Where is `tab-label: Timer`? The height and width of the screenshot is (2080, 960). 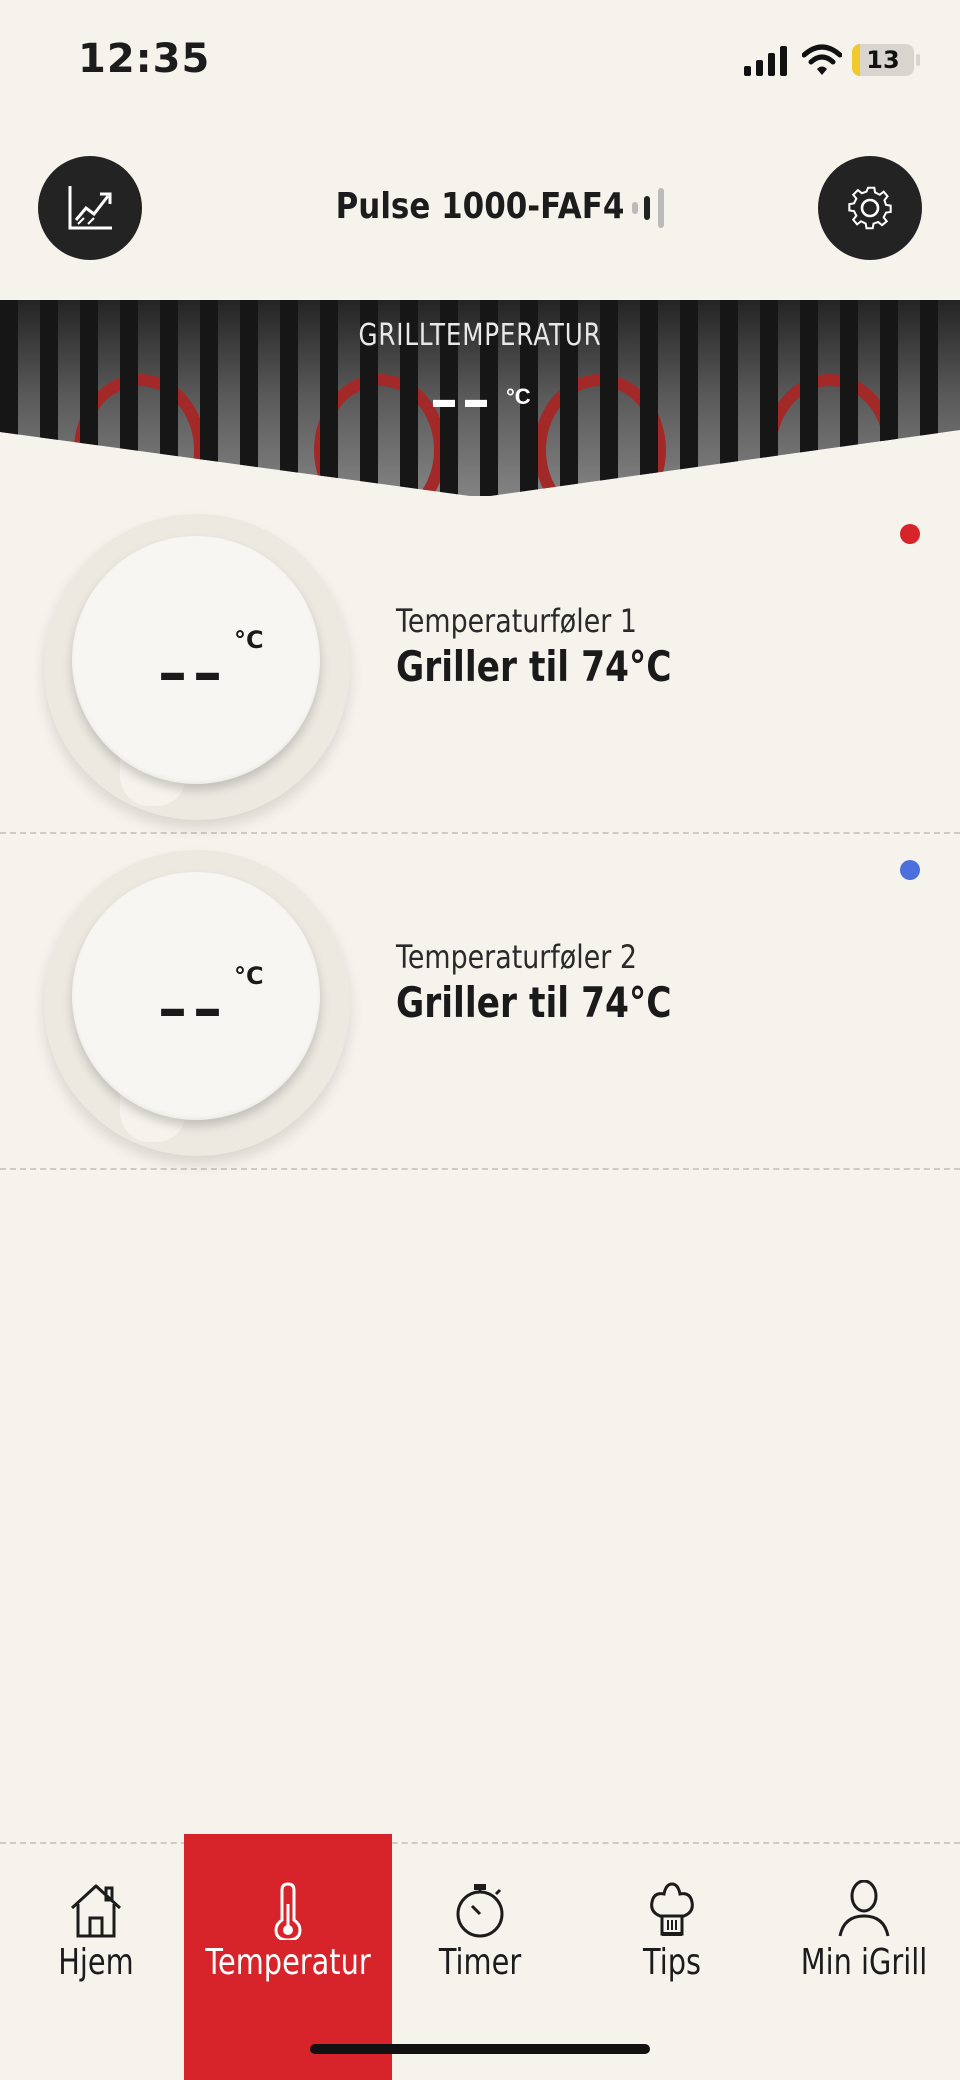 tab-label: Timer is located at coordinates (480, 1962).